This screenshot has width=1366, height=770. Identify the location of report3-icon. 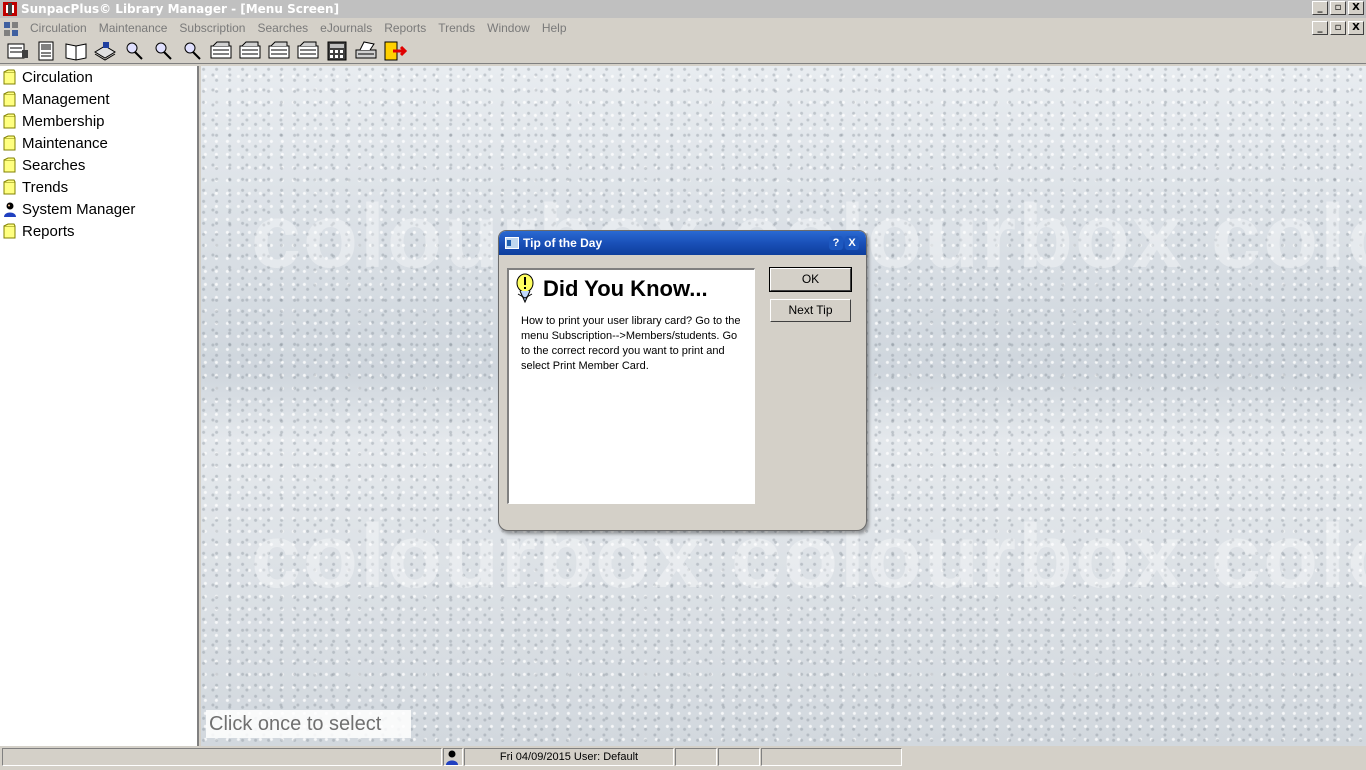
(279, 49).